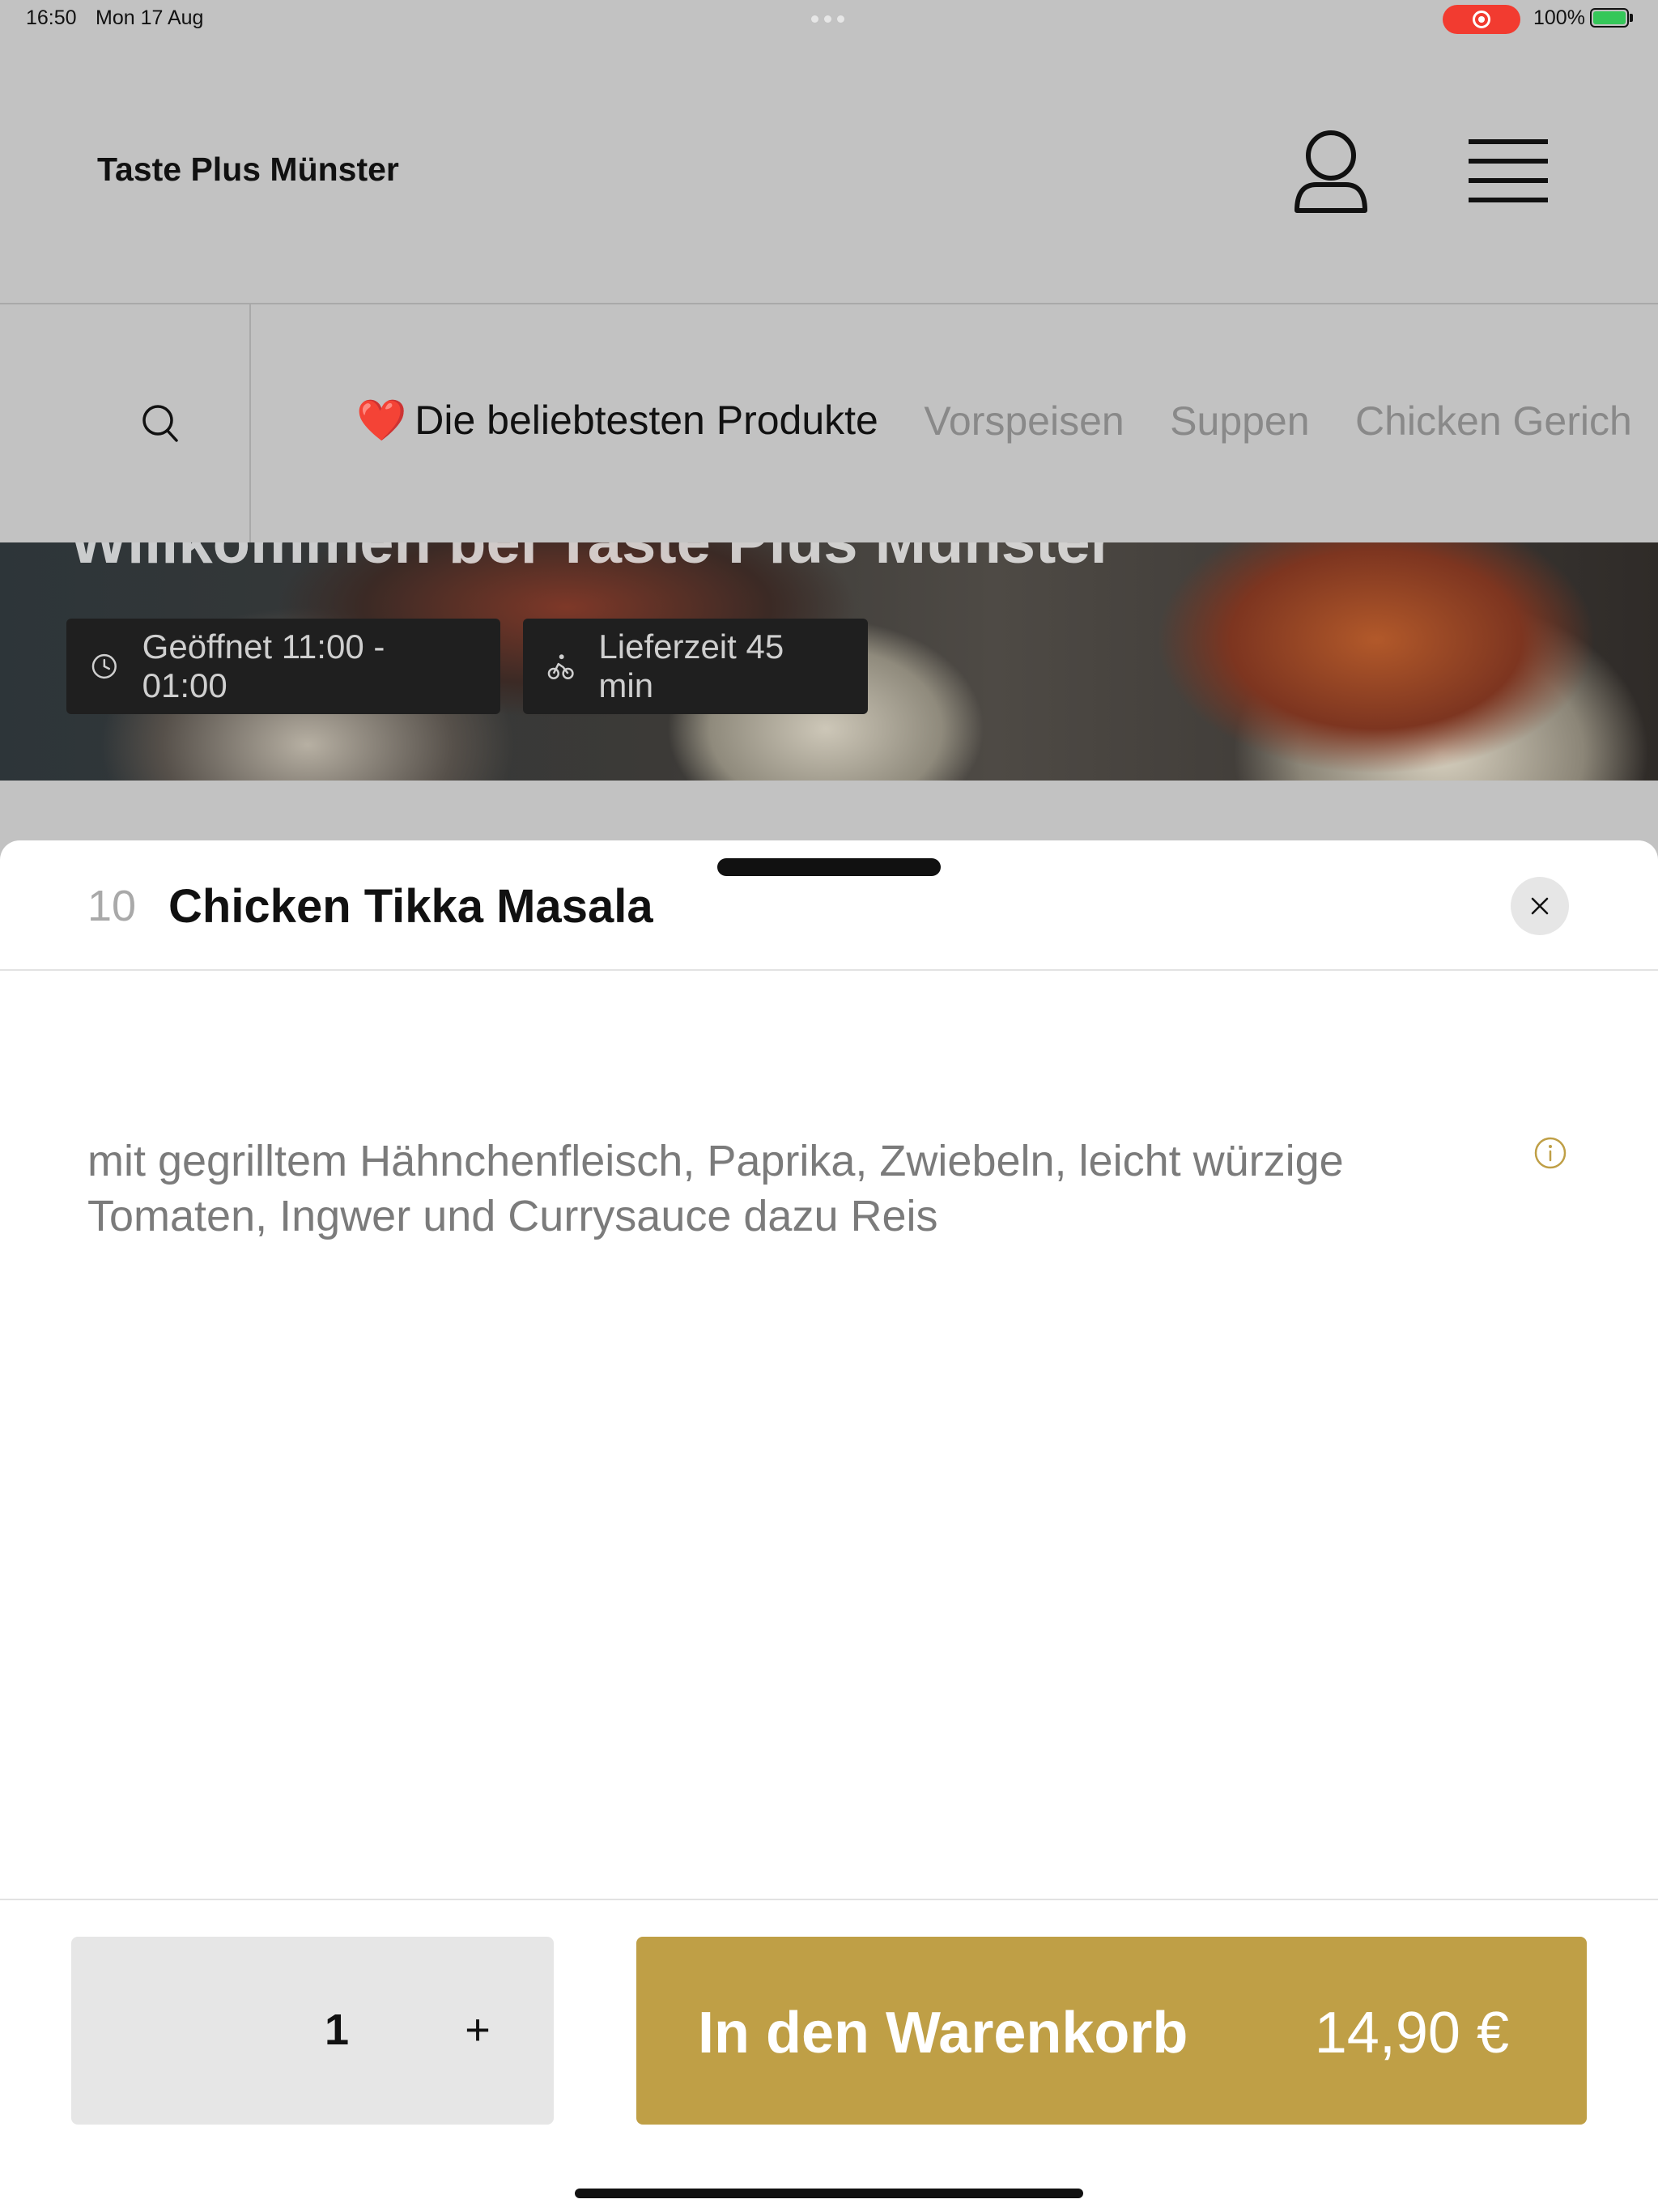  I want to click on delivery-time-badge: Lieferzeit 45 min, so click(695, 666).